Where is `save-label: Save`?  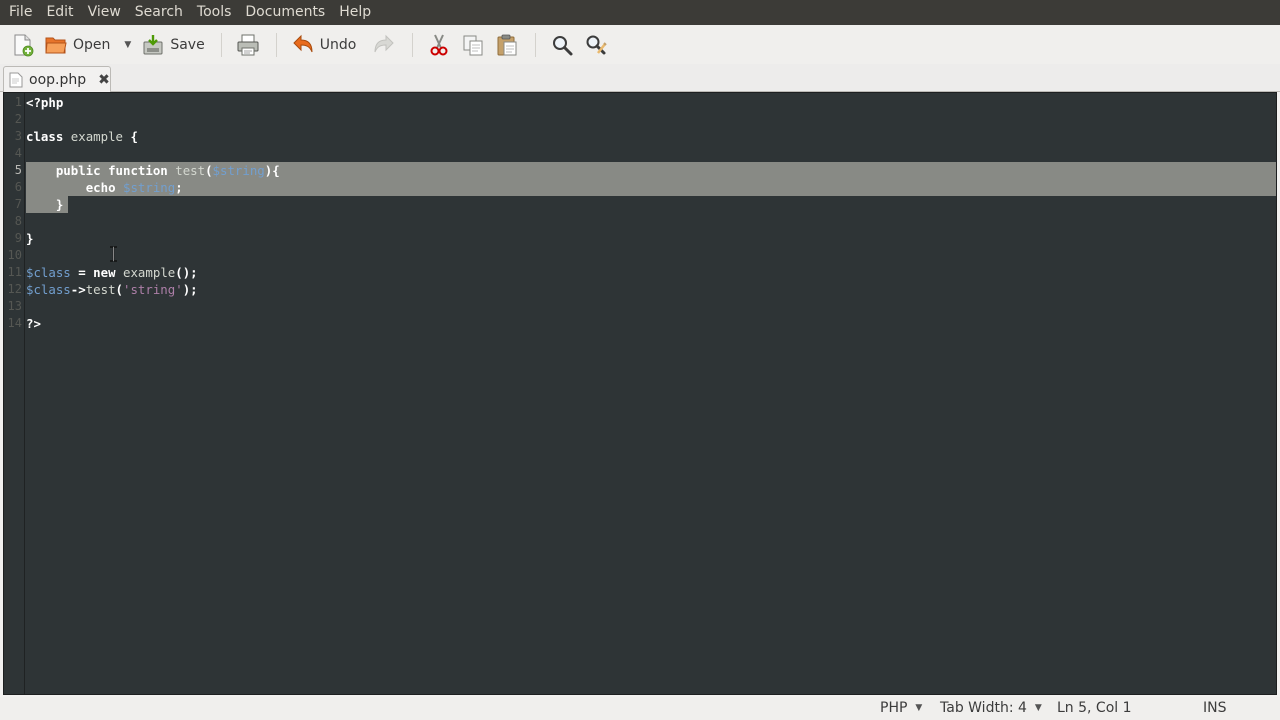
save-label: Save is located at coordinates (187, 44).